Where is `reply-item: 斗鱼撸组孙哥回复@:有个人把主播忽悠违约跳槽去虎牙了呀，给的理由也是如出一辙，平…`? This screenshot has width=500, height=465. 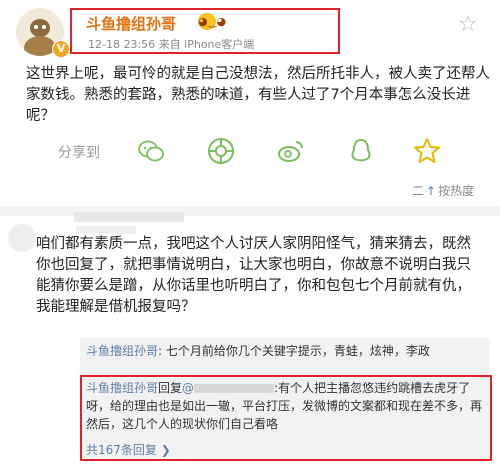 reply-item: 斗鱼撸组孙哥回复@:有个人把主播忽悠违约跳槽去虎牙了呀，给的理由也是如出一辙，平… is located at coordinates (286, 406).